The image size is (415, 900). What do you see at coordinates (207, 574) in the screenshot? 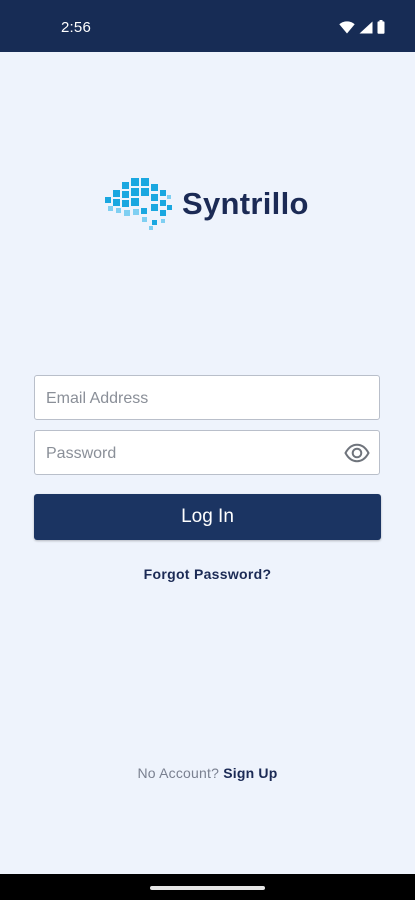
I see `forgot-password-link: Forgot Password?` at bounding box center [207, 574].